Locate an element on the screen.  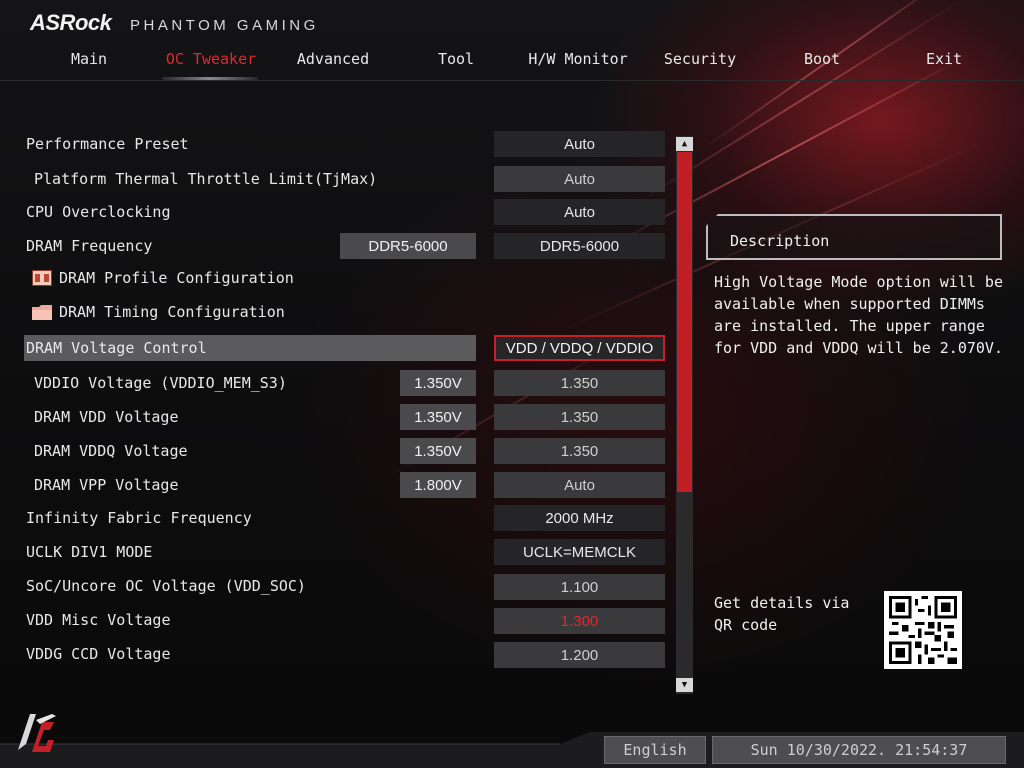
setting-dram-vdd-voltage: DRAM VDD Voltage 1.350V is located at coordinates (250, 417).